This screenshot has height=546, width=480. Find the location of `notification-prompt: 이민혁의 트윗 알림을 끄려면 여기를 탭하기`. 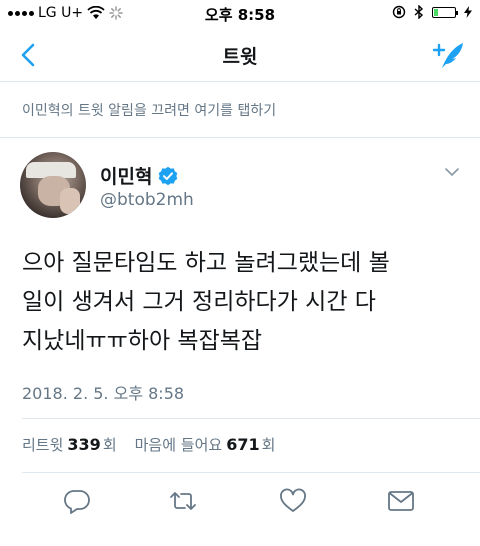

notification-prompt: 이민혁의 트윗 알림을 끄려면 여기를 탭하기 is located at coordinates (240, 110).